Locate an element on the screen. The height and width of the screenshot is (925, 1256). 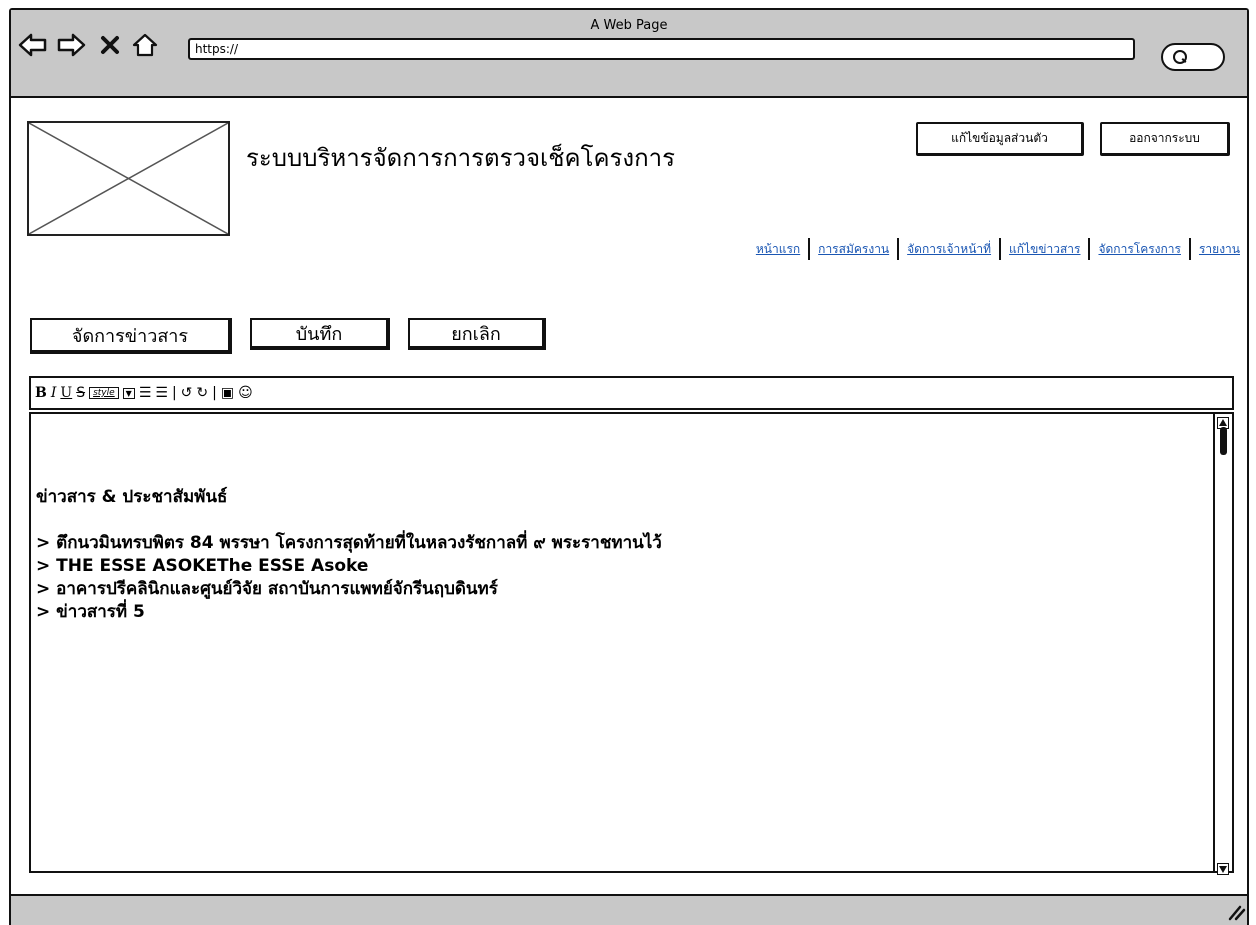
save-button: บันทึก is located at coordinates (320, 334).